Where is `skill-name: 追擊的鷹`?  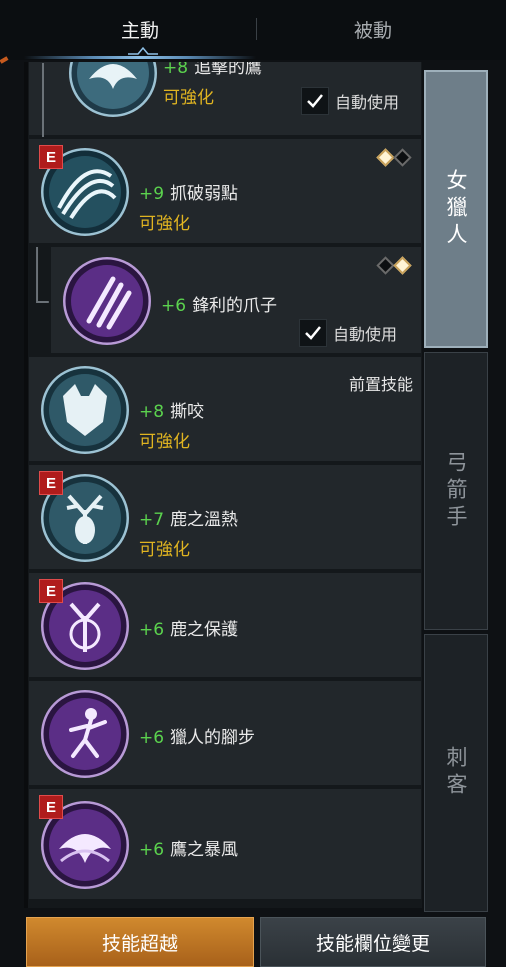 skill-name: 追擊的鷹 is located at coordinates (228, 70).